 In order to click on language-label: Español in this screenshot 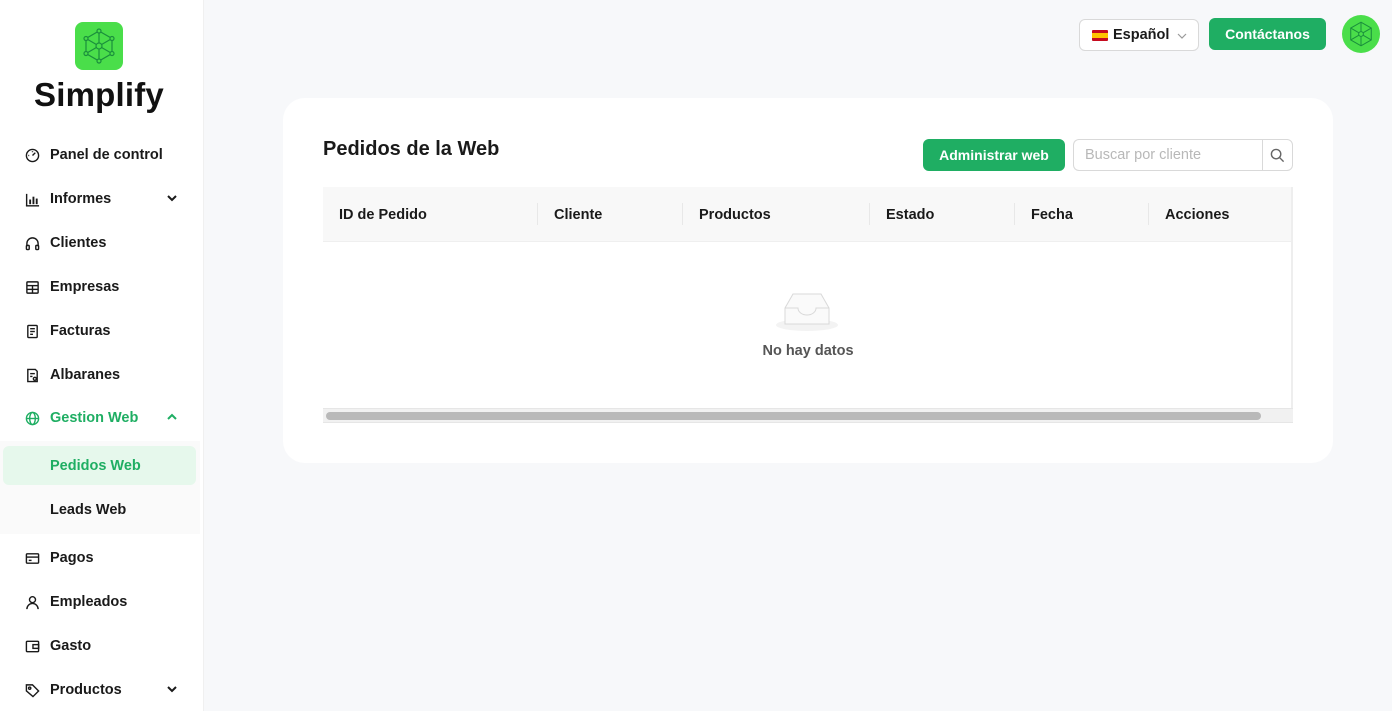, I will do `click(1141, 35)`.